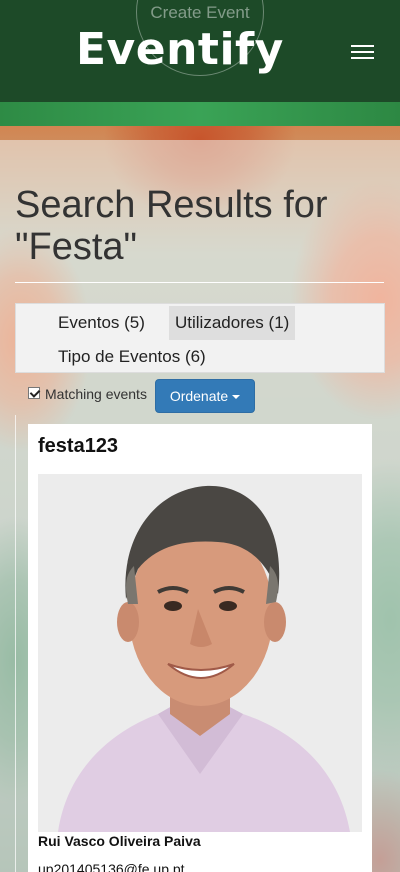  What do you see at coordinates (96, 394) in the screenshot?
I see `matching-events-label: Matching events` at bounding box center [96, 394].